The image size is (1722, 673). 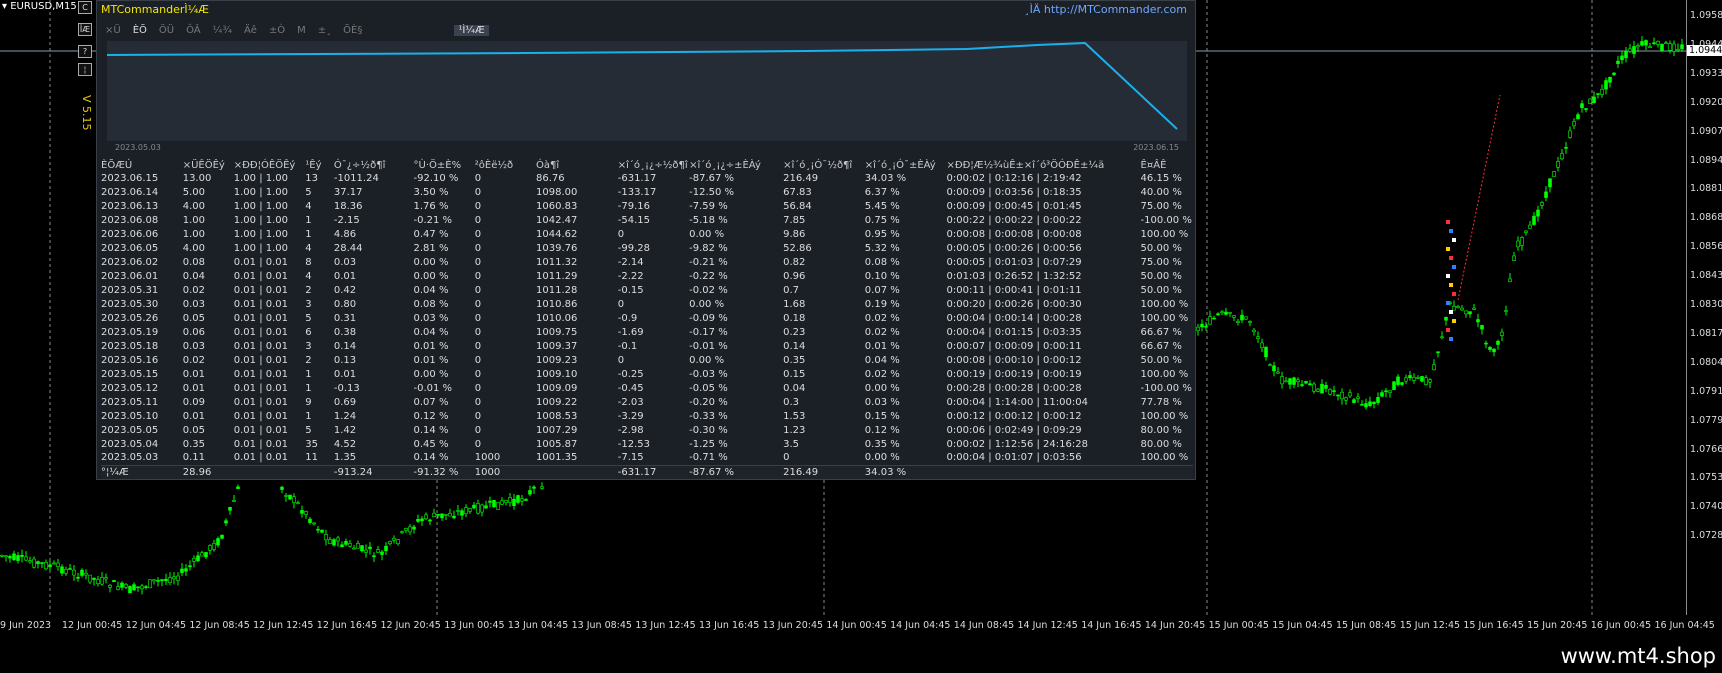 What do you see at coordinates (474, 625) in the screenshot?
I see `time-label: 13 Jun 00:45` at bounding box center [474, 625].